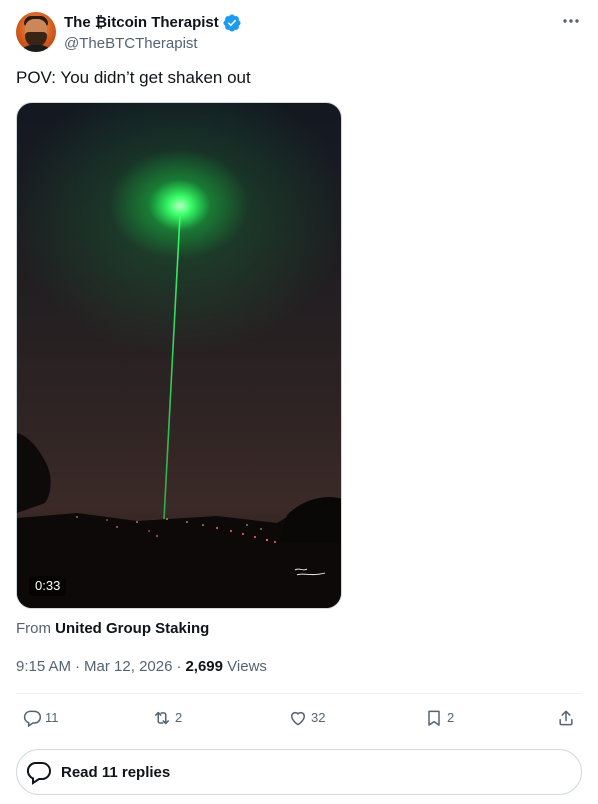 The height and width of the screenshot is (804, 598). I want to click on repost-icon, so click(162, 718).